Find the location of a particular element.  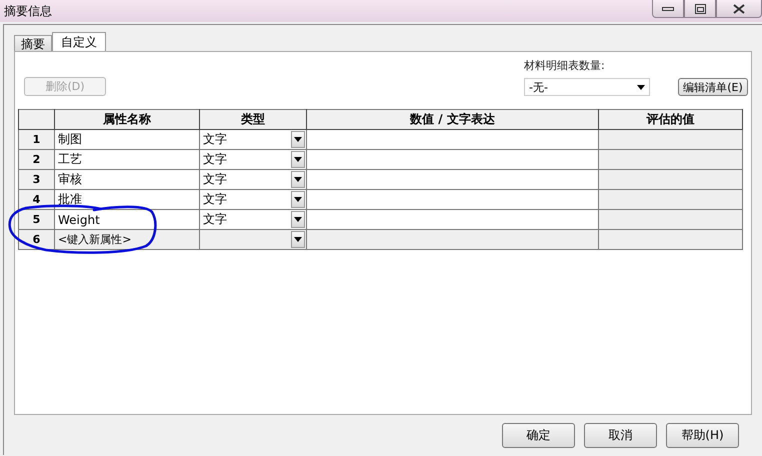

new-property-cell: <键入新属性> is located at coordinates (127, 240).